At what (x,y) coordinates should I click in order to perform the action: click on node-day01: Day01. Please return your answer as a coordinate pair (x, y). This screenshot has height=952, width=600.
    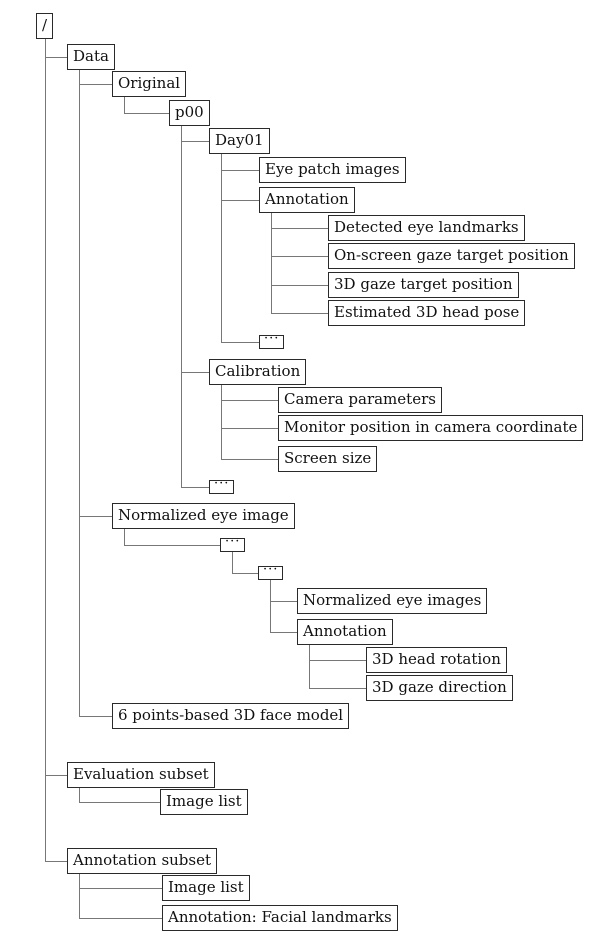
    Looking at the image, I should click on (239, 141).